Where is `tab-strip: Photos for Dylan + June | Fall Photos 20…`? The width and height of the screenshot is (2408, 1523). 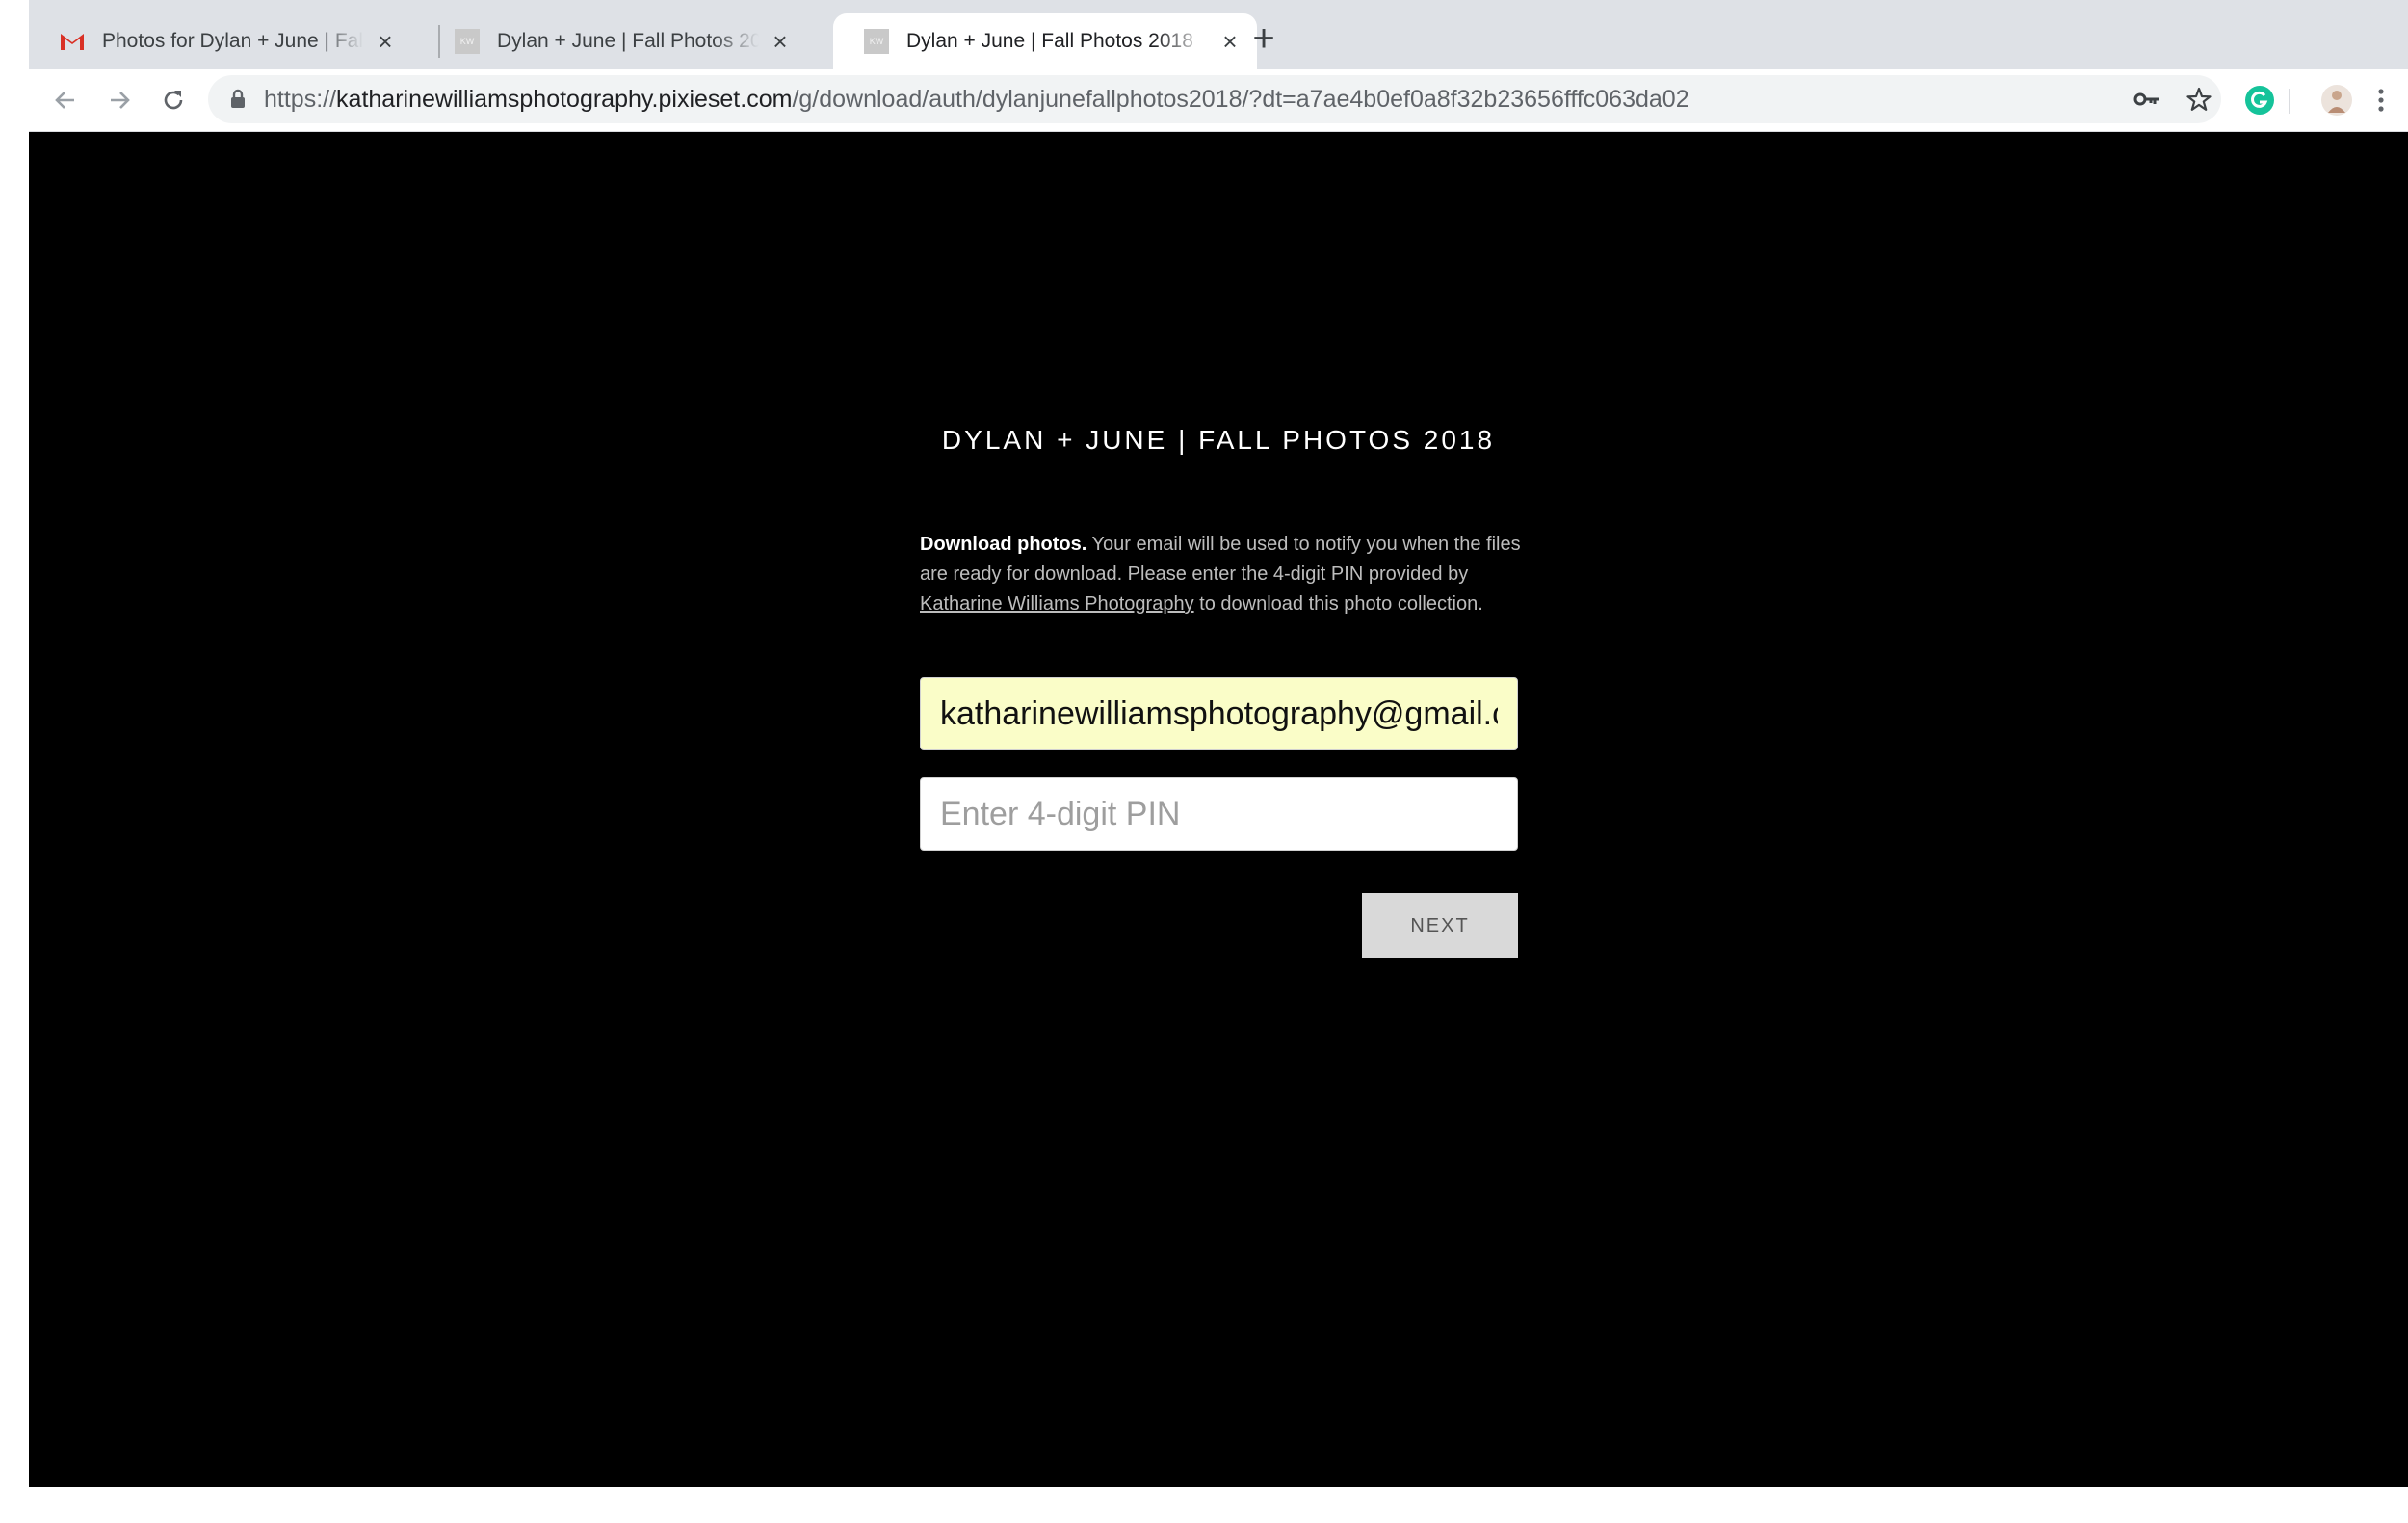
tab-strip: Photos for Dylan + June | Fall Photos 20… is located at coordinates (1218, 34).